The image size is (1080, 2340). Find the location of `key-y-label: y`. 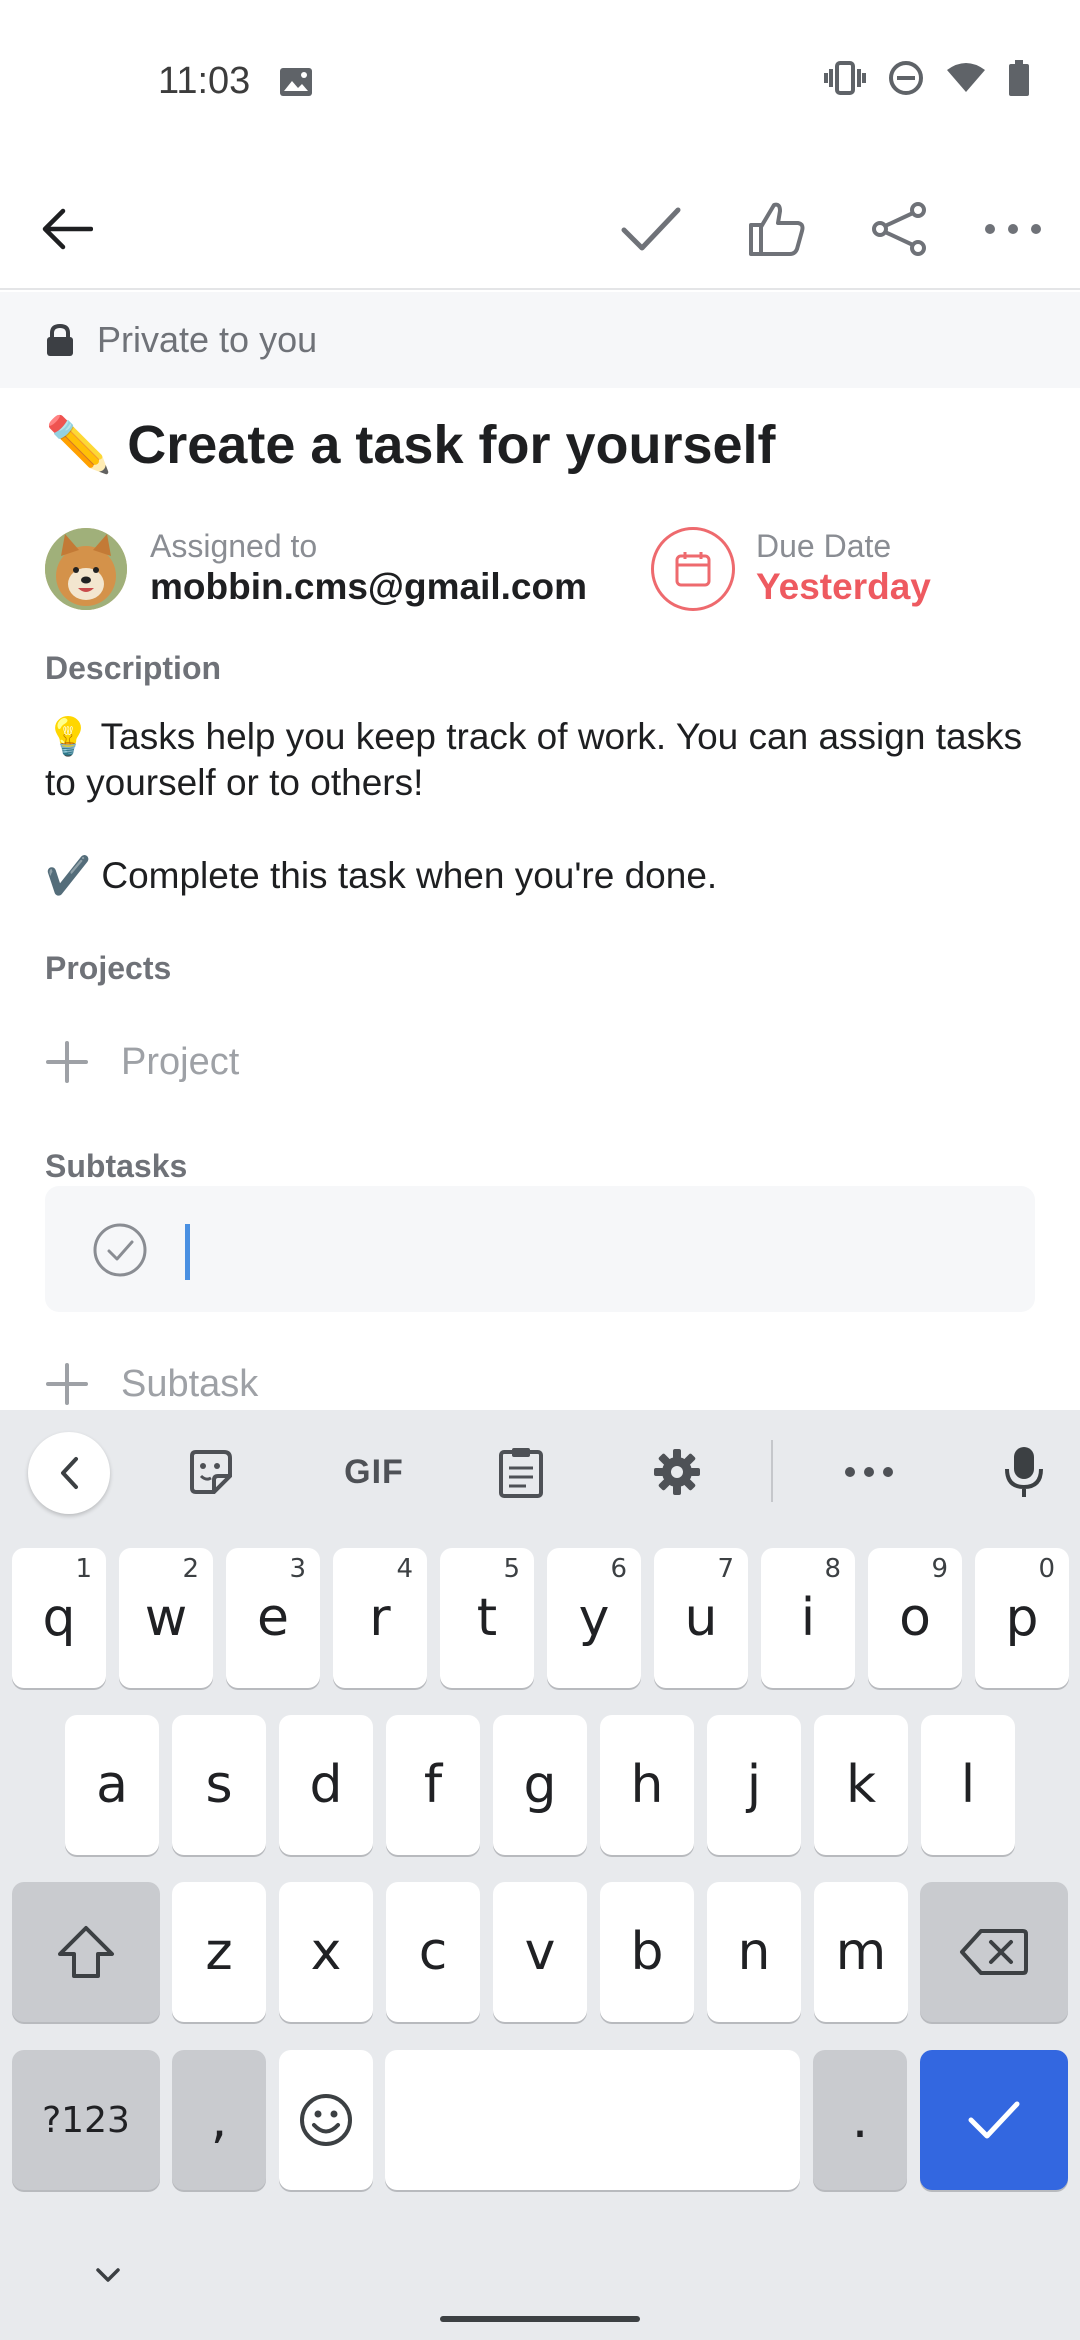

key-y-label: y is located at coordinates (594, 1618).